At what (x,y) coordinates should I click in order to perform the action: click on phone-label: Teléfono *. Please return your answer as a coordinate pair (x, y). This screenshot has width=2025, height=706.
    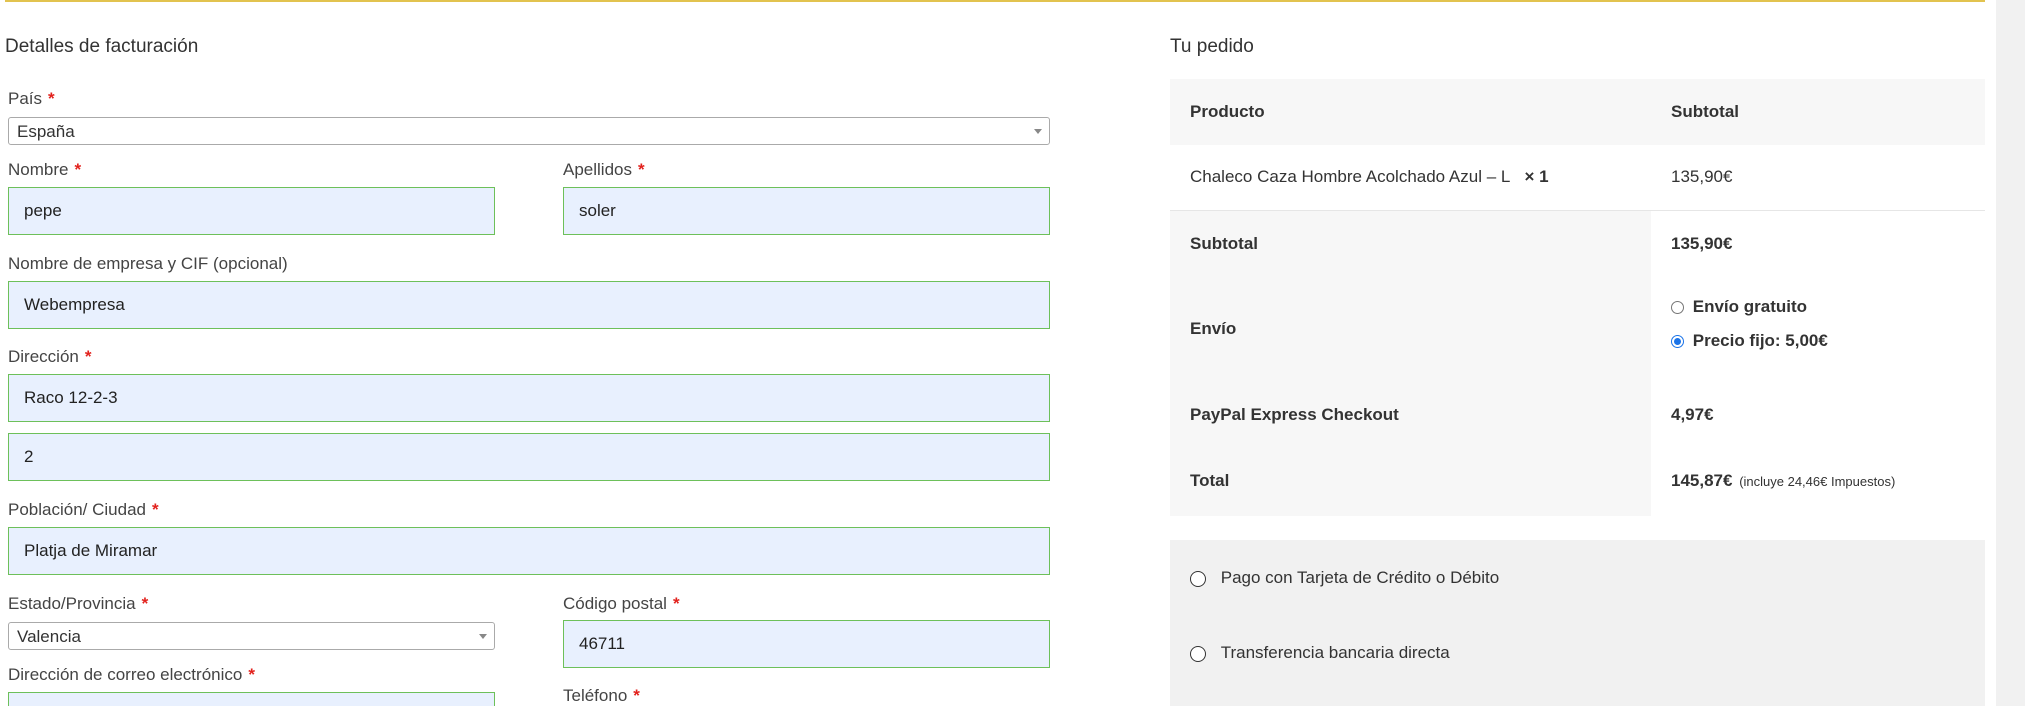
    Looking at the image, I should click on (601, 696).